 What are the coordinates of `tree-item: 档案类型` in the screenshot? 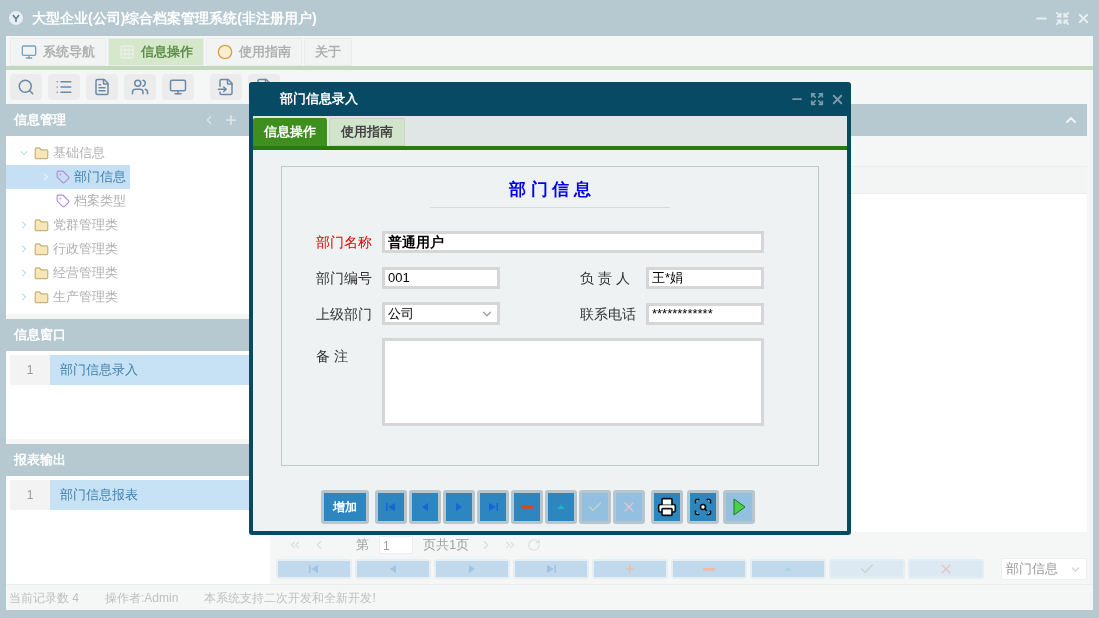 It's located at (68, 201).